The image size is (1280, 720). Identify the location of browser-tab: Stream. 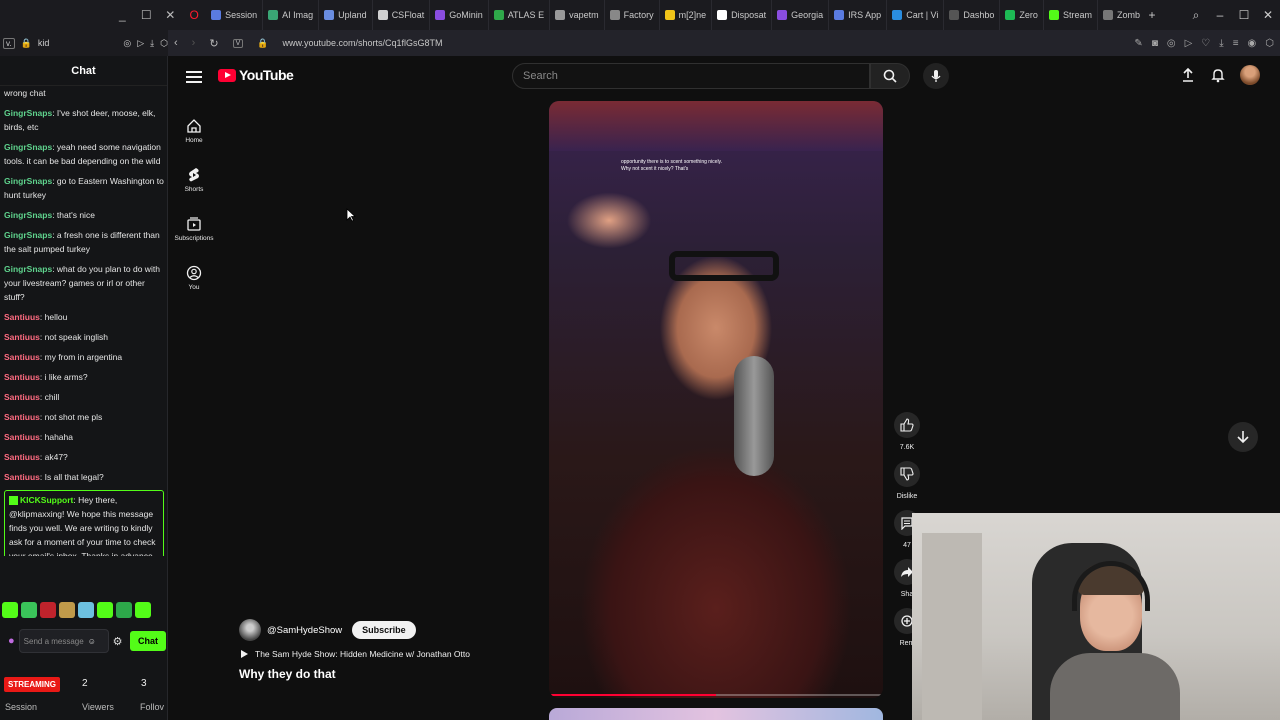
(1071, 15).